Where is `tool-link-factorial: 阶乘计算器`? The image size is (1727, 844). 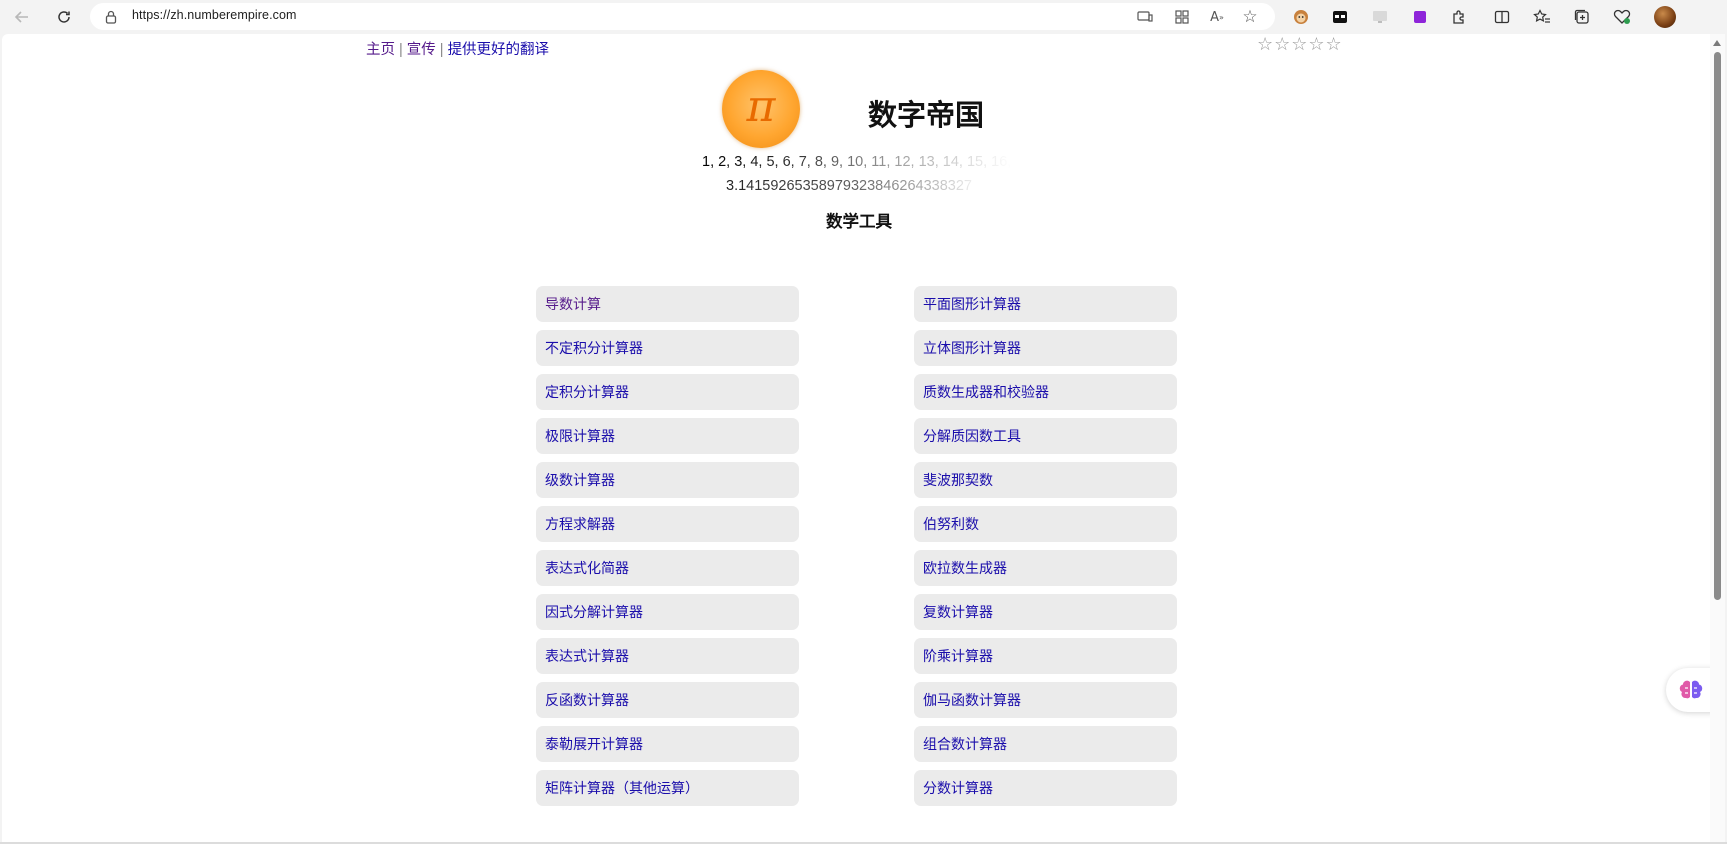 tool-link-factorial: 阶乘计算器 is located at coordinates (1045, 656).